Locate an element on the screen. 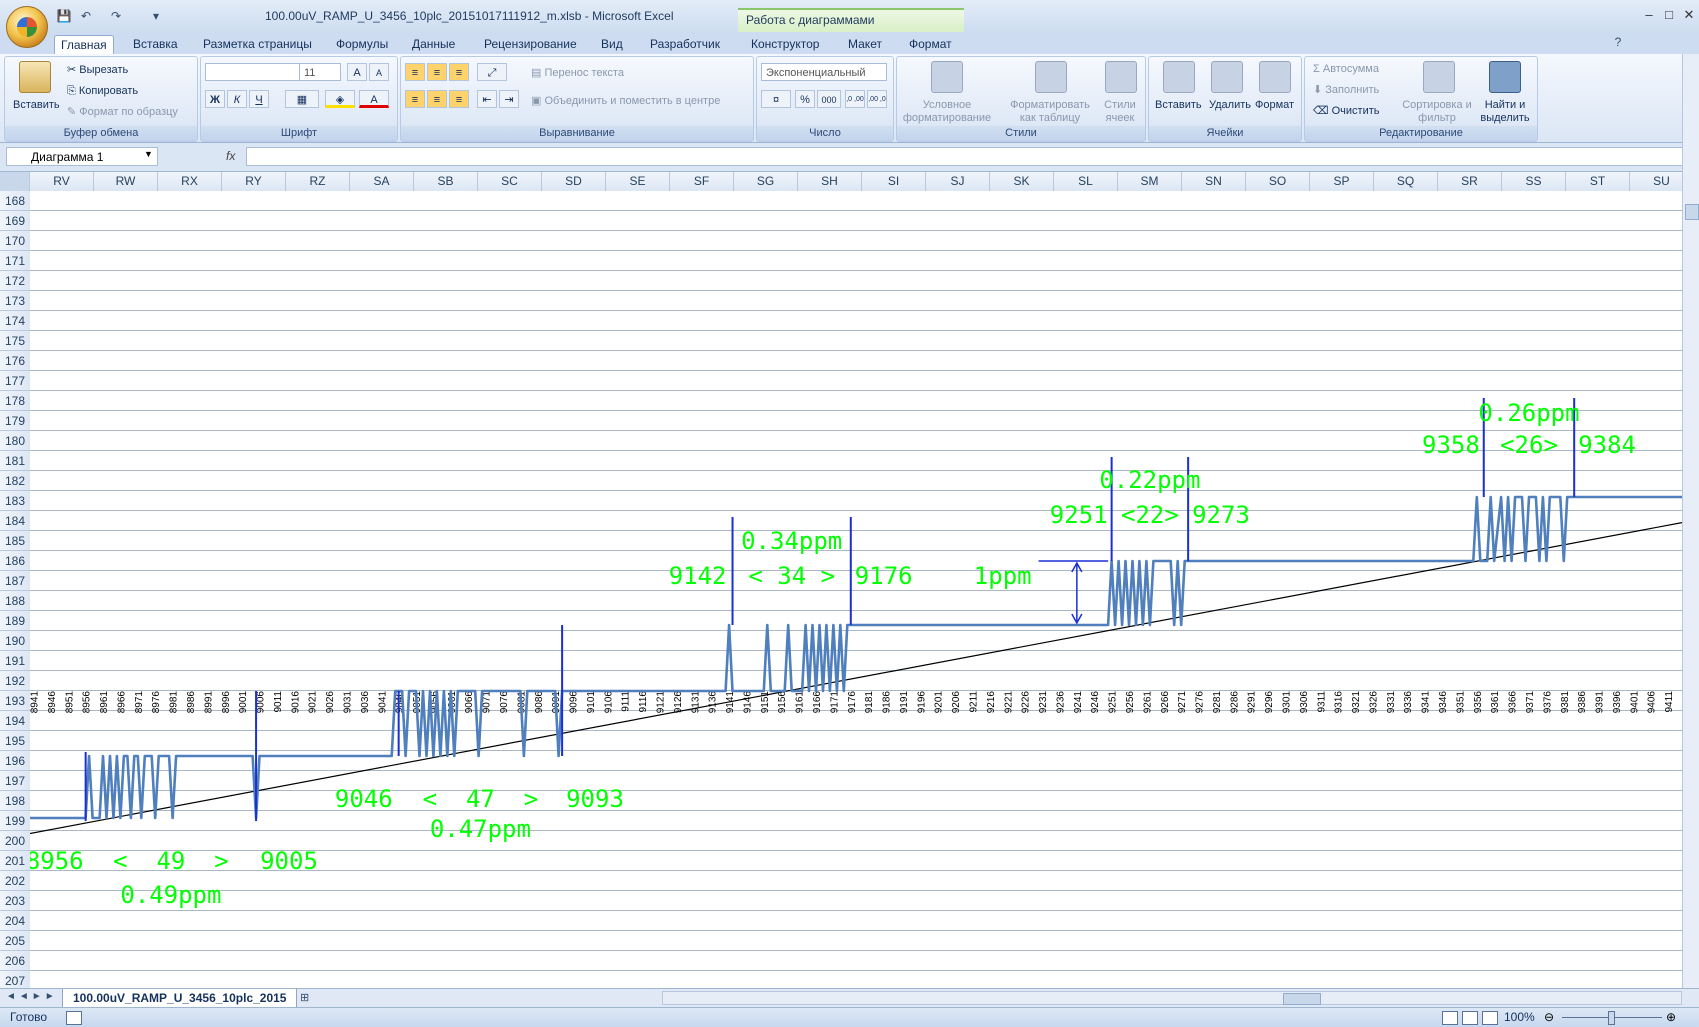 The width and height of the screenshot is (1699, 1027). cut-button: ✂ Вырезать is located at coordinates (97, 70).